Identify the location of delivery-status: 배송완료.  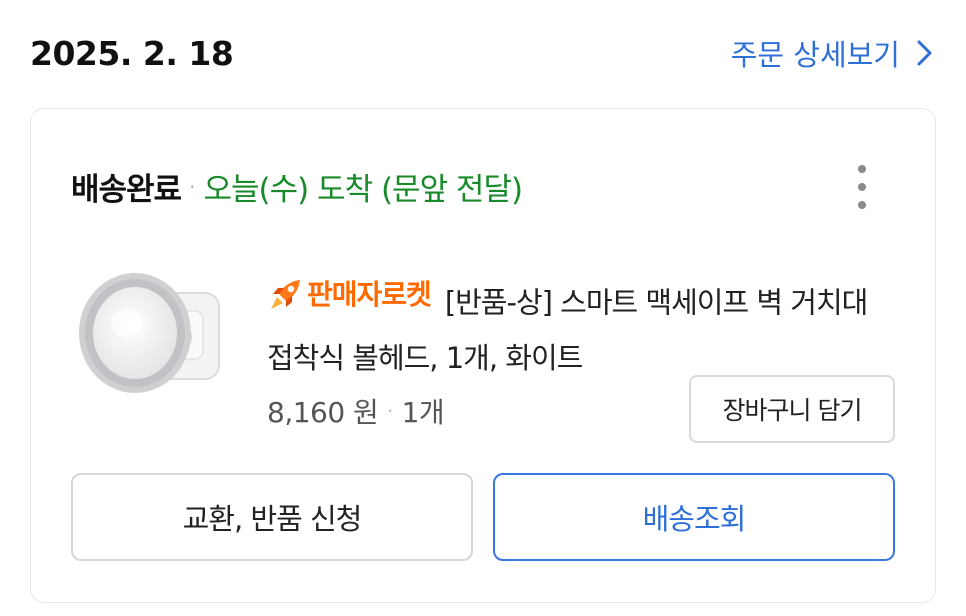
(126, 190).